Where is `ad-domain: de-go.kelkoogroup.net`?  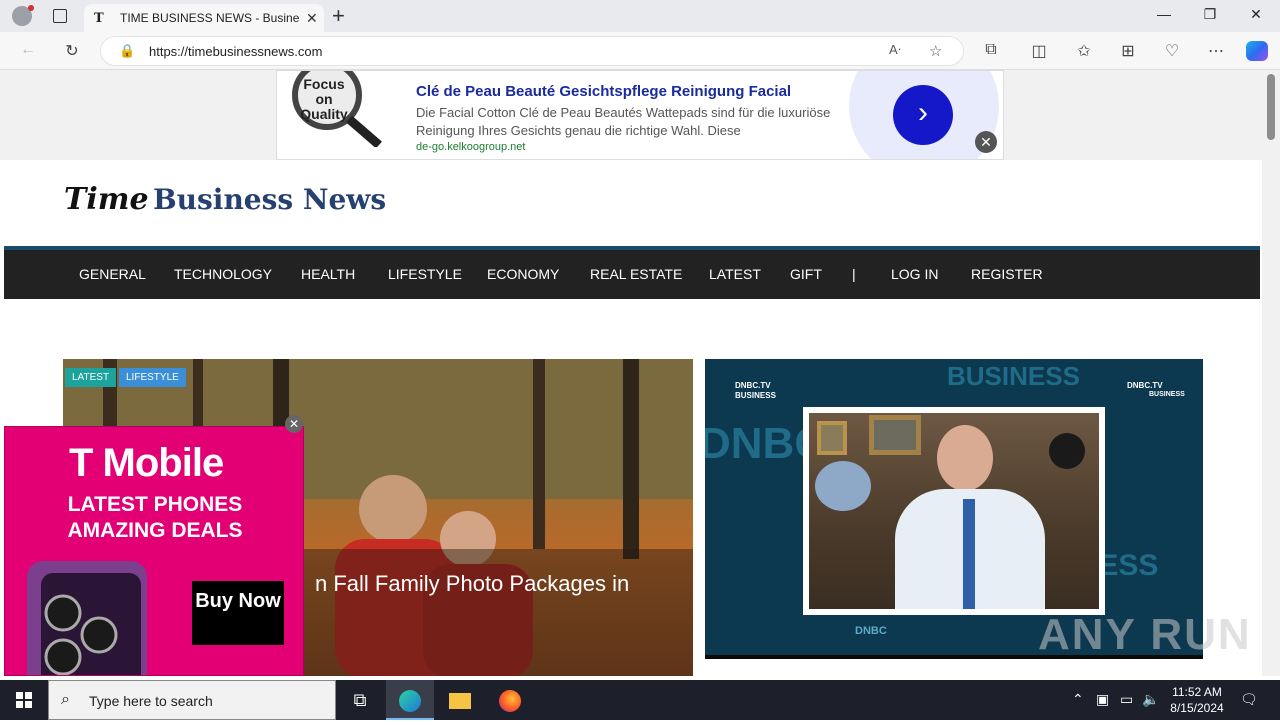 ad-domain: de-go.kelkoogroup.net is located at coordinates (470, 147).